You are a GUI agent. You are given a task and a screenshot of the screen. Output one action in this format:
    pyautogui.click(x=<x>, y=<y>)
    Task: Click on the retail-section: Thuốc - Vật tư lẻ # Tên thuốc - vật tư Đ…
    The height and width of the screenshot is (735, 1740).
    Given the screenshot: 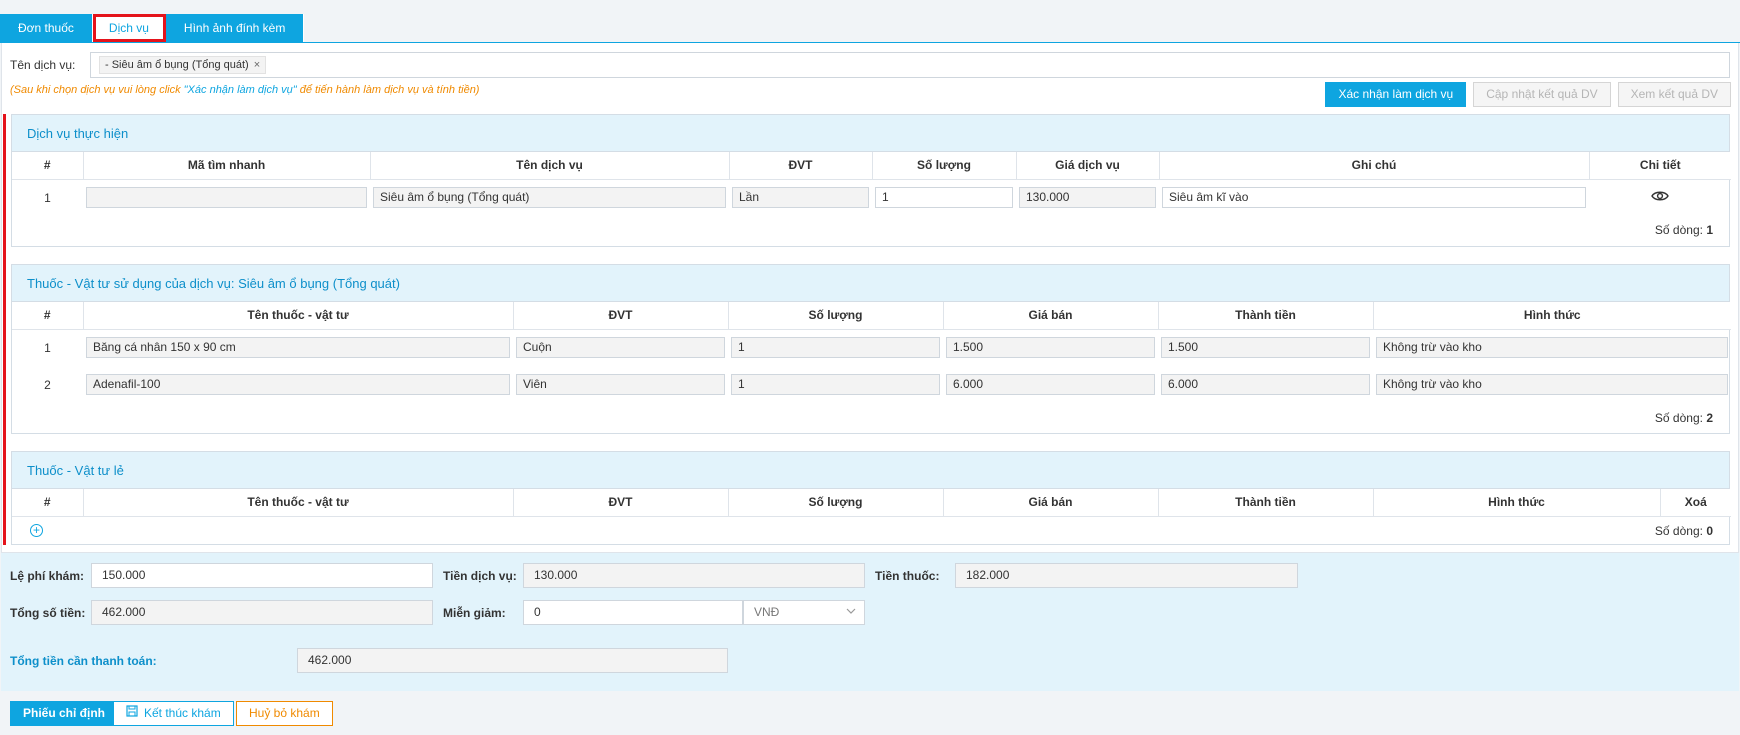 What is the action you would take?
    pyautogui.click(x=871, y=498)
    